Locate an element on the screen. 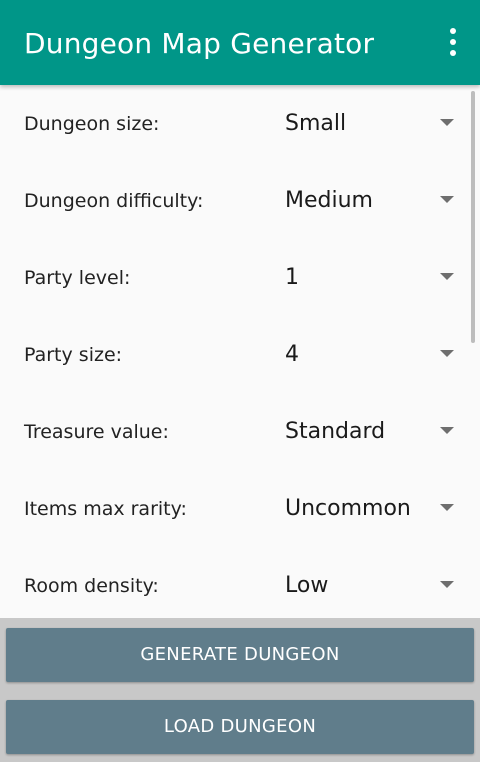 This screenshot has width=480, height=762. app-bar: Dungeon Map Generator is located at coordinates (240, 42).